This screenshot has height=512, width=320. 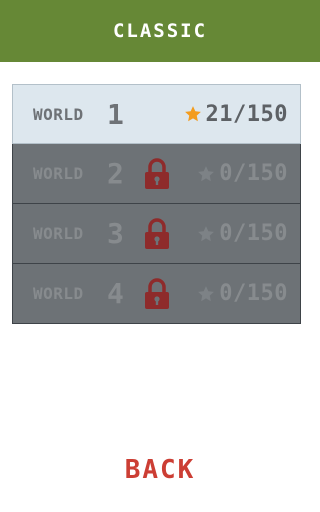 What do you see at coordinates (115, 173) in the screenshot?
I see `world-number: 2` at bounding box center [115, 173].